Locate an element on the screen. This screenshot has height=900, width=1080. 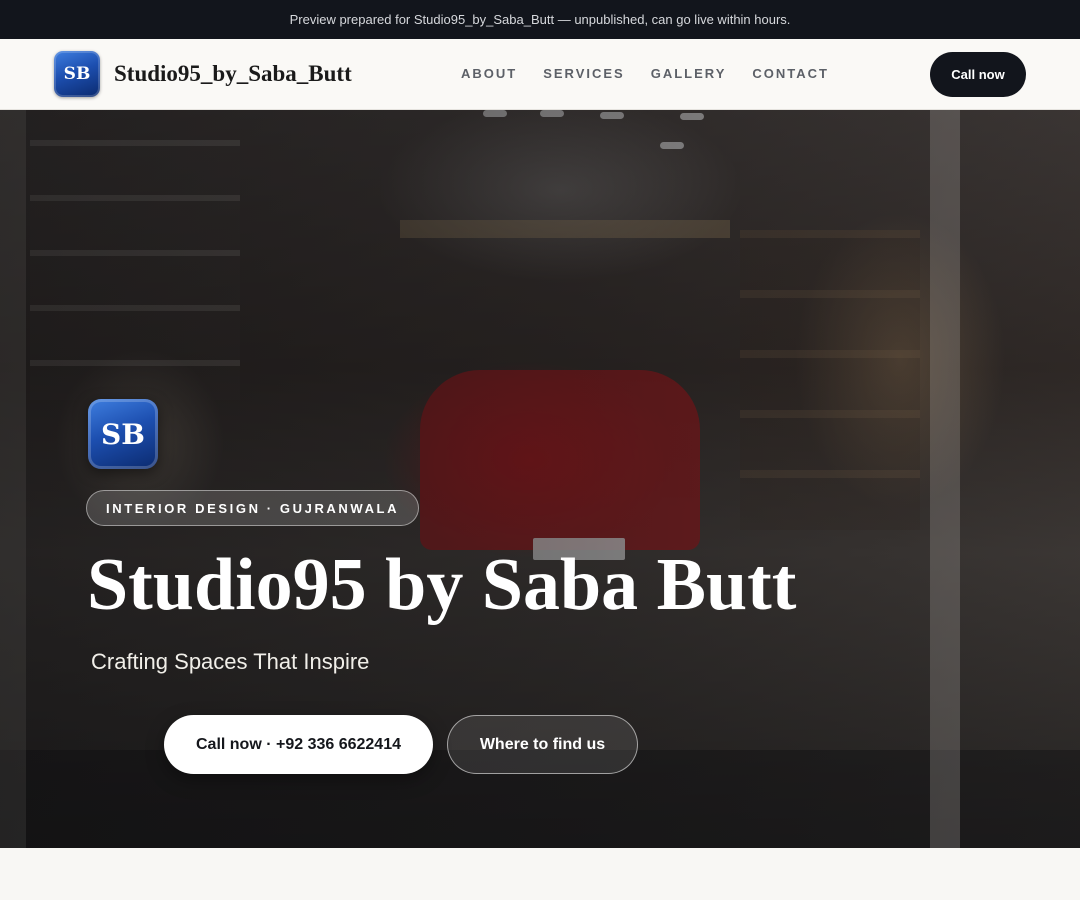
hero-subtitle: Crafting Spaces That Inspire is located at coordinates (230, 661).